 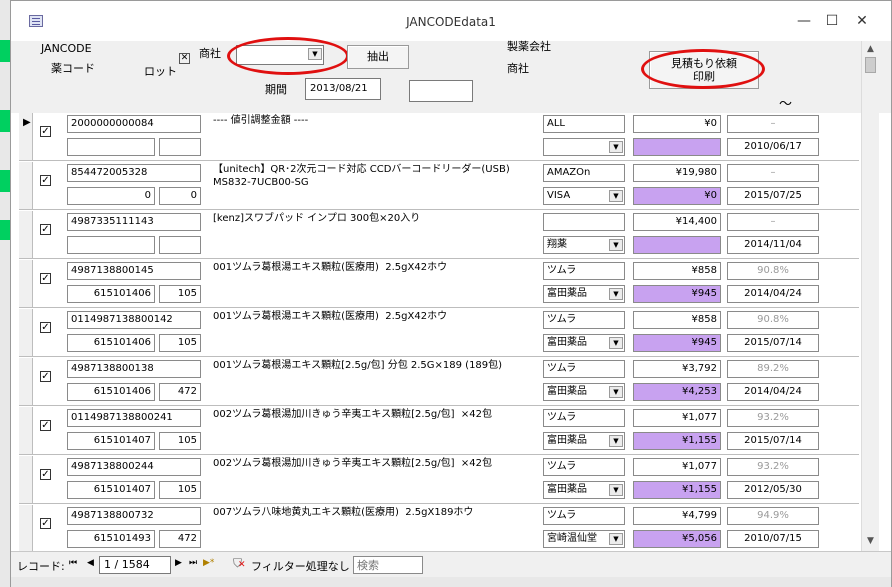 What do you see at coordinates (677, 147) in the screenshot?
I see `vendor-price-field` at bounding box center [677, 147].